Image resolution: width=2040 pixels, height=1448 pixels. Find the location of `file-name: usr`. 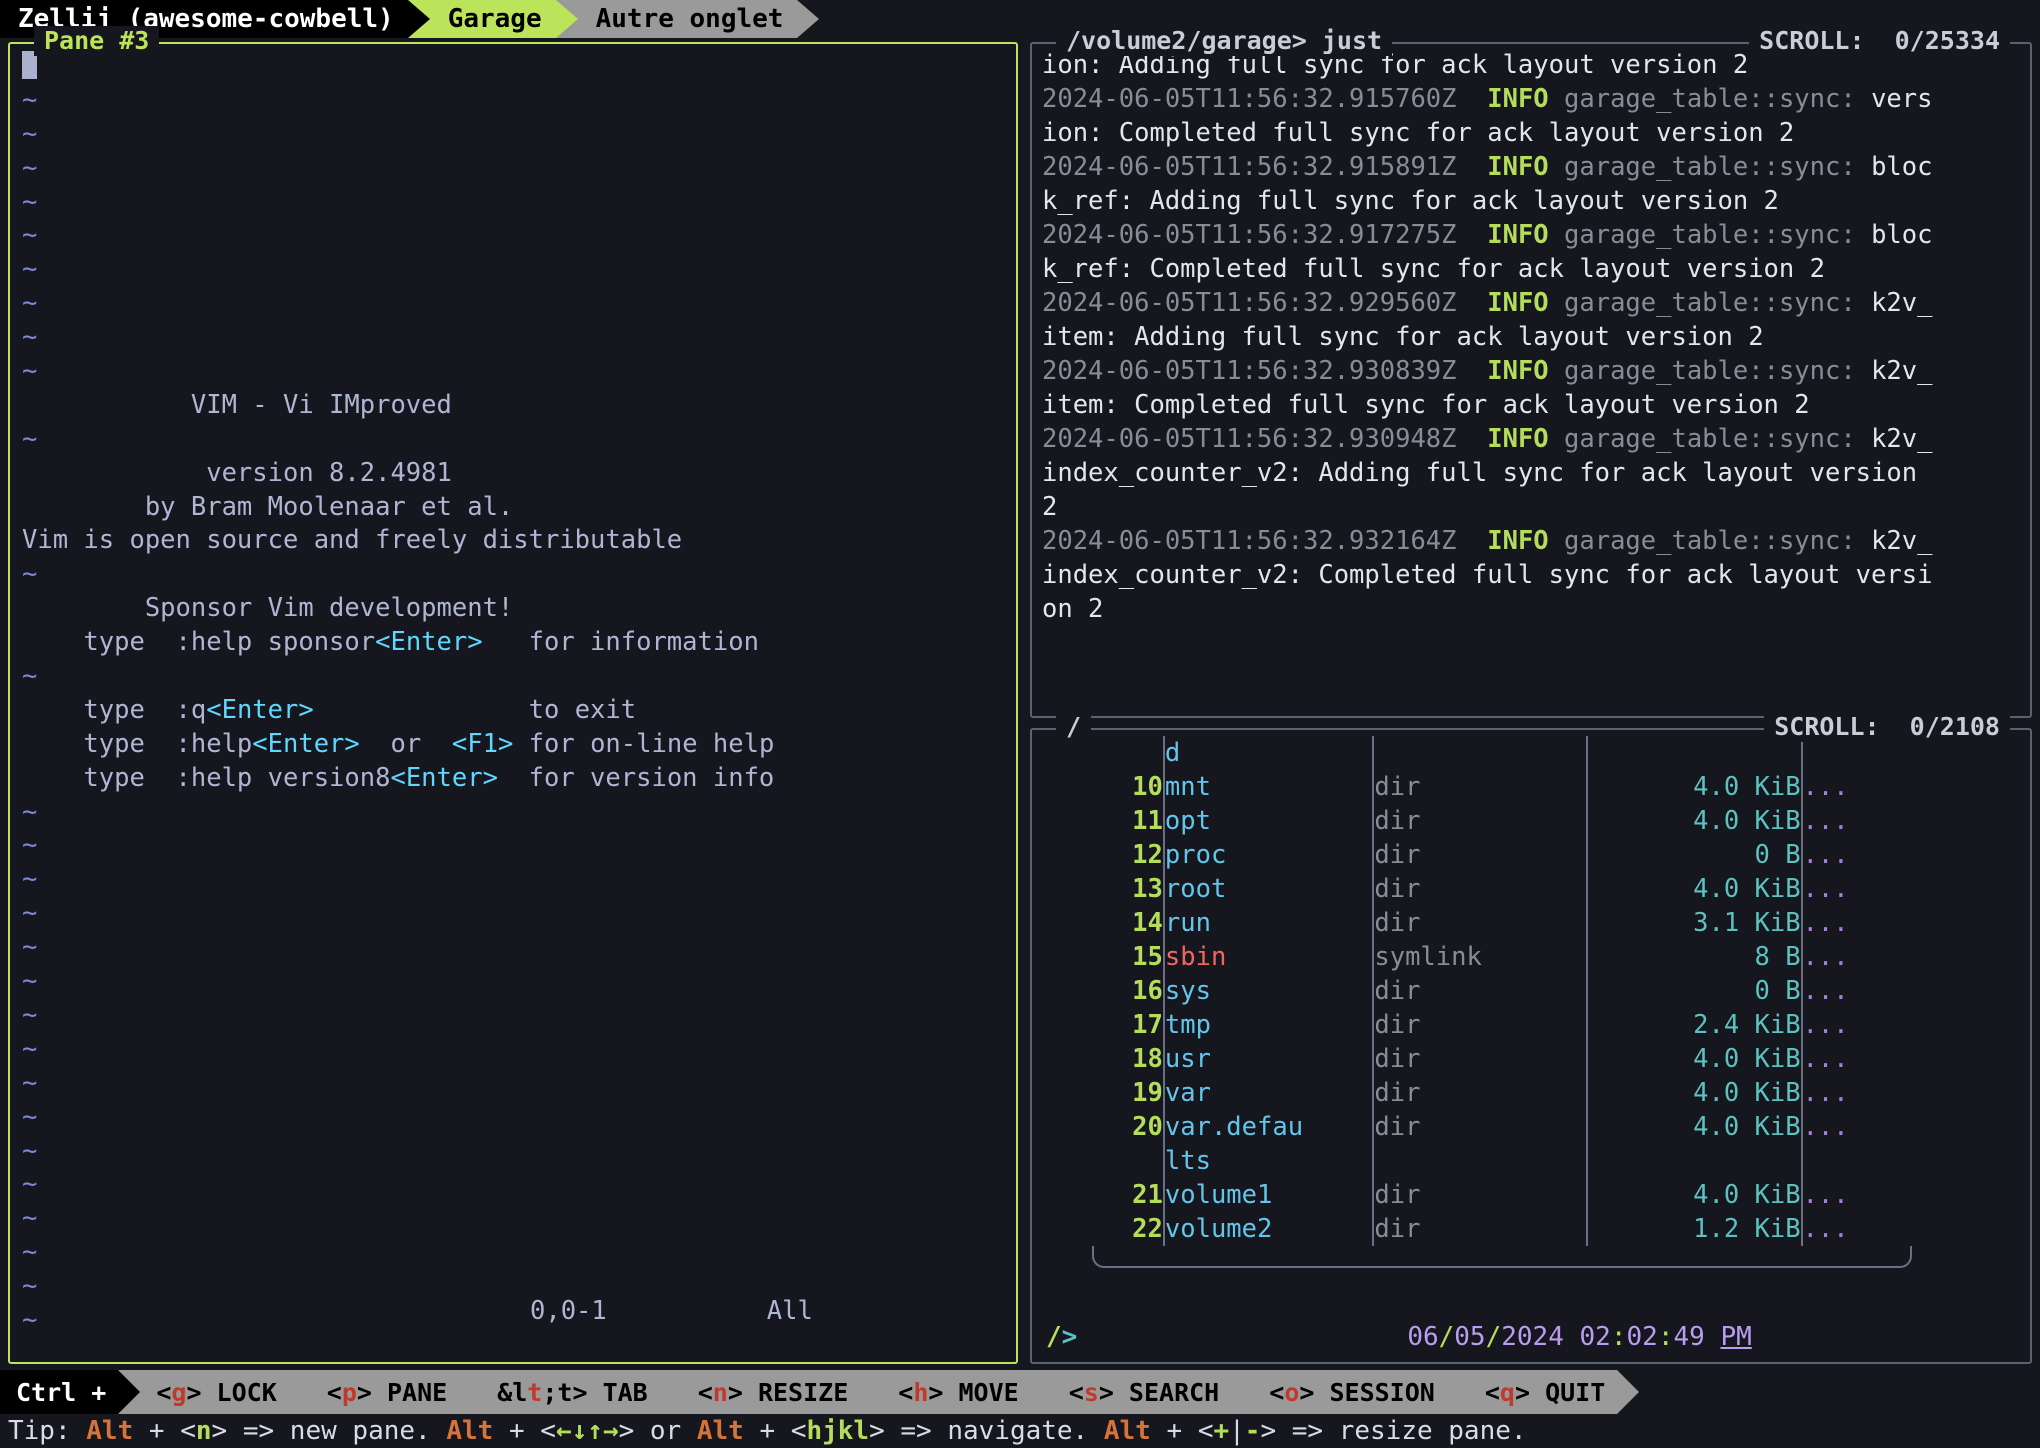

file-name: usr is located at coordinates (1268, 1059).